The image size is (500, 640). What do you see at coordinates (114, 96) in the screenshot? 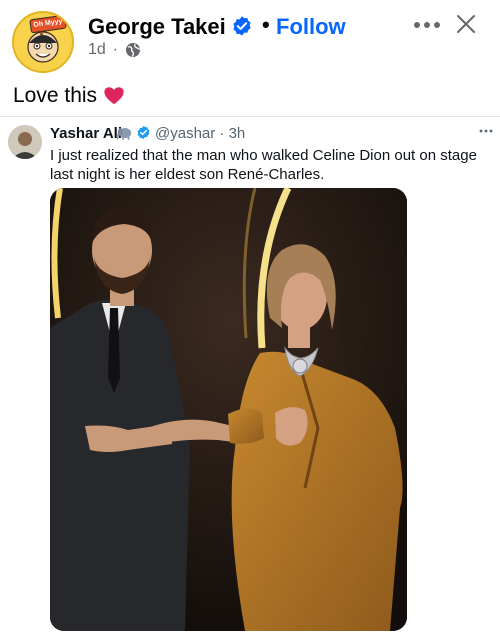
I see `red-heart-icon` at bounding box center [114, 96].